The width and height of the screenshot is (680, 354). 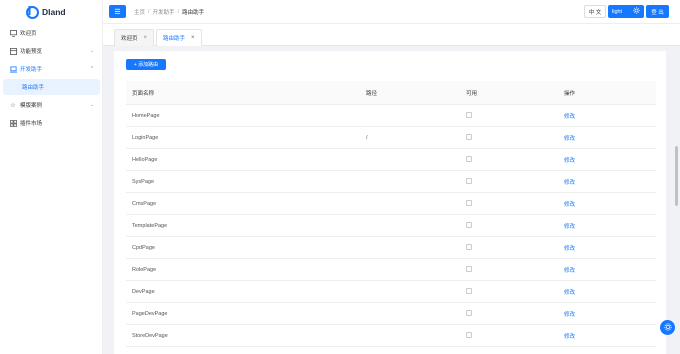 What do you see at coordinates (139, 12) in the screenshot?
I see `breadcrumb-home: 主页` at bounding box center [139, 12].